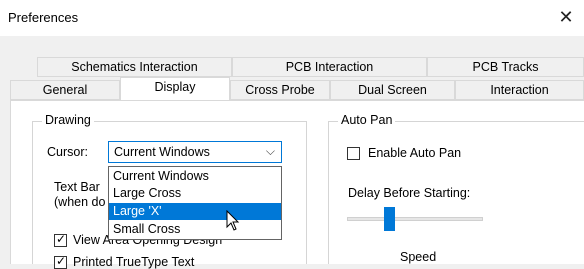 The image size is (584, 269). What do you see at coordinates (195, 176) in the screenshot?
I see `cursor-option-current-windows: Current Windows` at bounding box center [195, 176].